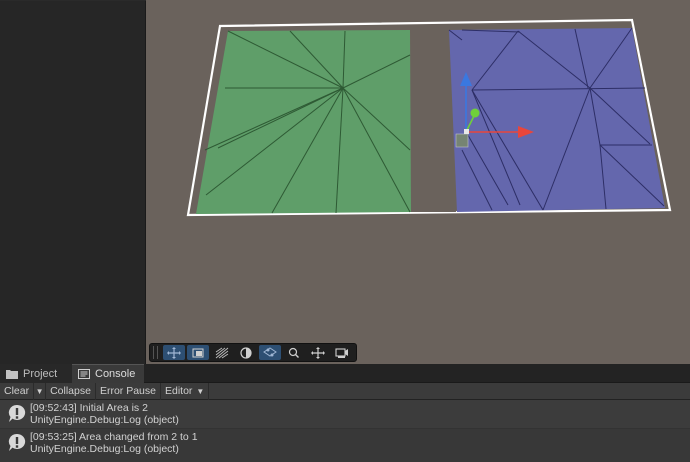  Describe the element at coordinates (12, 374) in the screenshot. I see `folder-icon` at that location.